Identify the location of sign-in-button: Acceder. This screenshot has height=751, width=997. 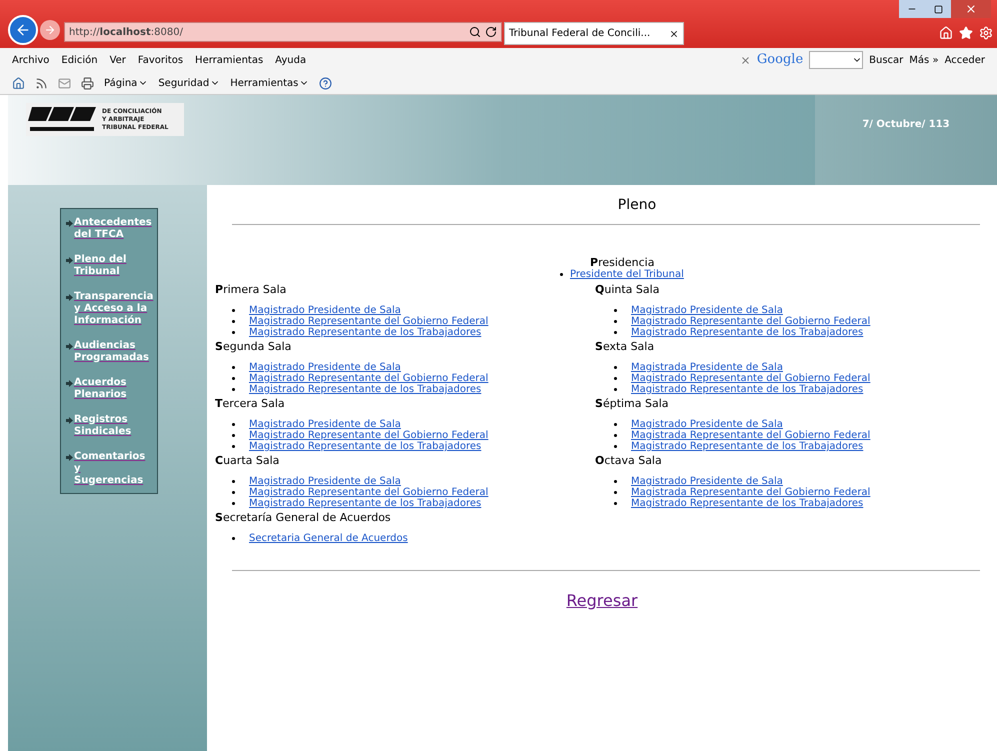
(964, 60).